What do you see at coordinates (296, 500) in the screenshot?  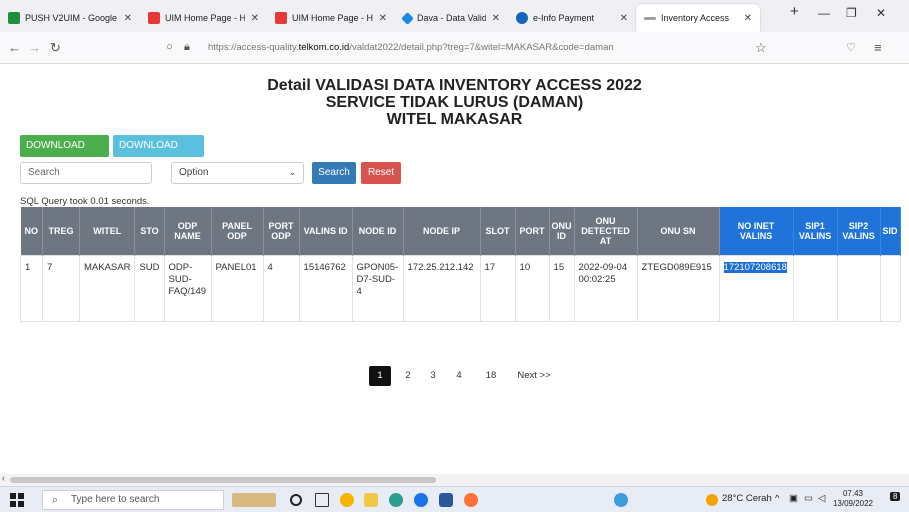 I see `cortana-icon` at bounding box center [296, 500].